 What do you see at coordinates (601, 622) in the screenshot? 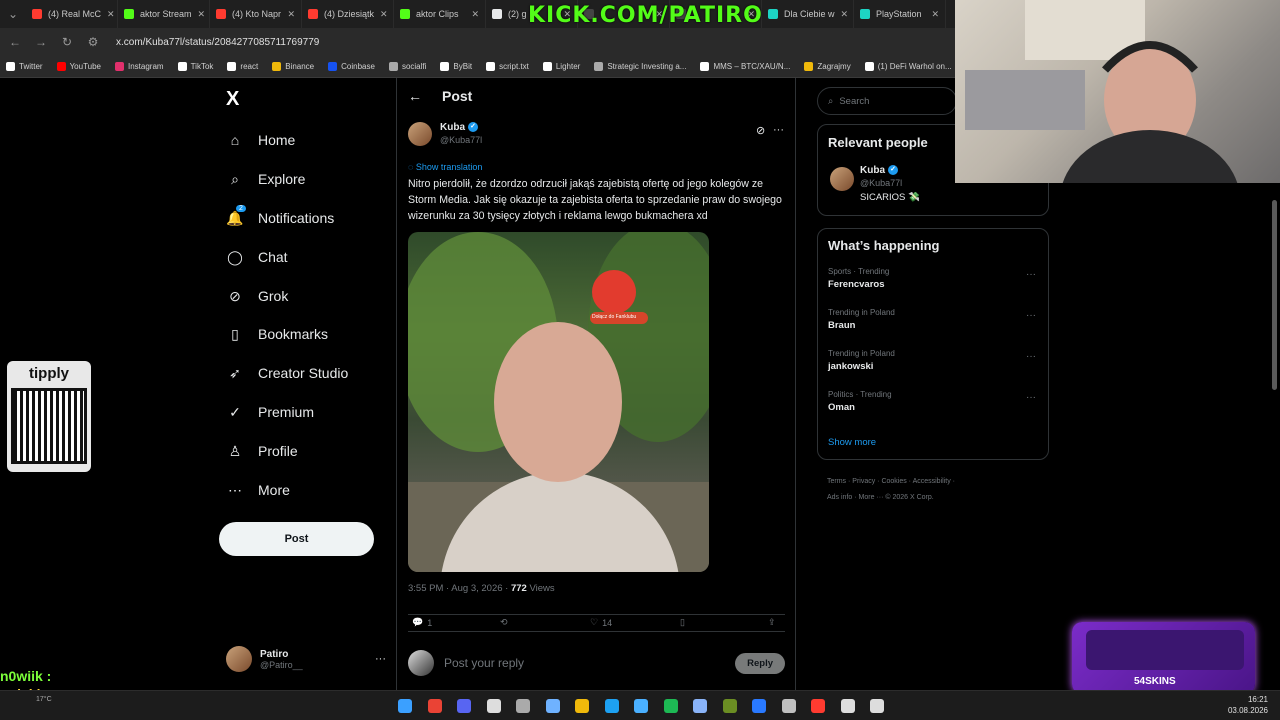
I see `like-action: ♡ 14` at bounding box center [601, 622].